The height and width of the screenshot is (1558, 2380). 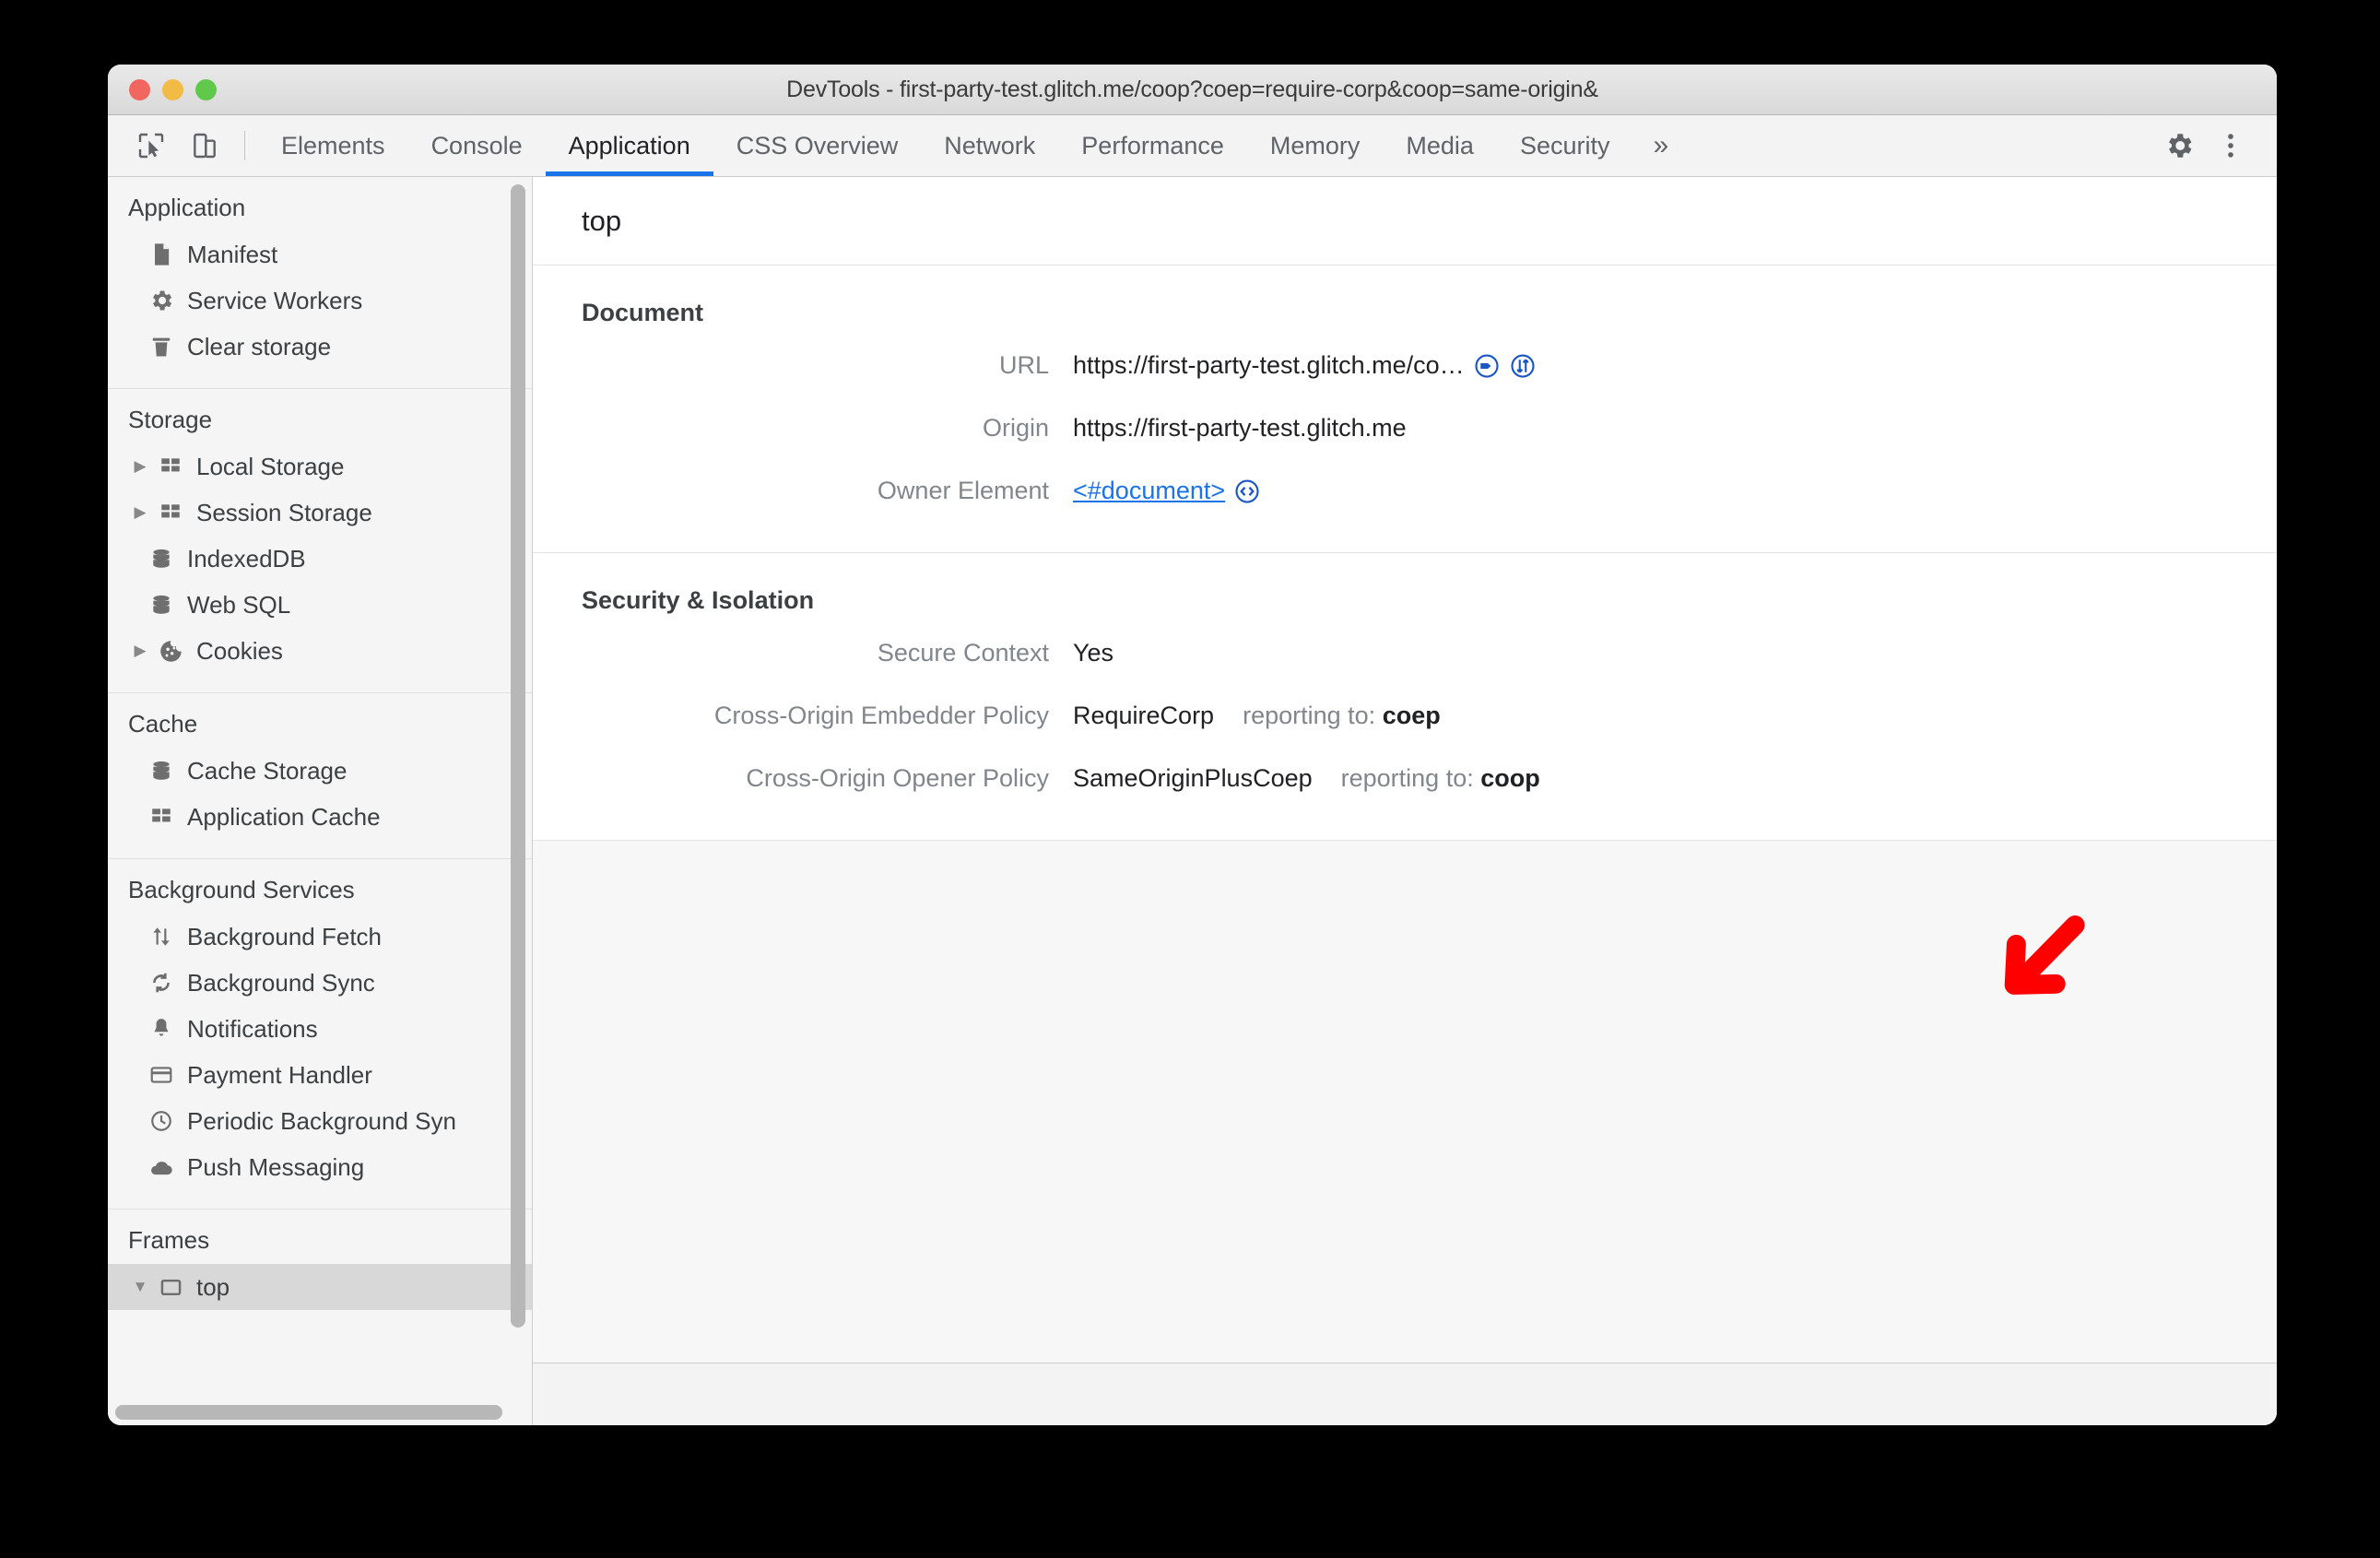 What do you see at coordinates (239, 604) in the screenshot?
I see `sidebar-item-label: Web SQL` at bounding box center [239, 604].